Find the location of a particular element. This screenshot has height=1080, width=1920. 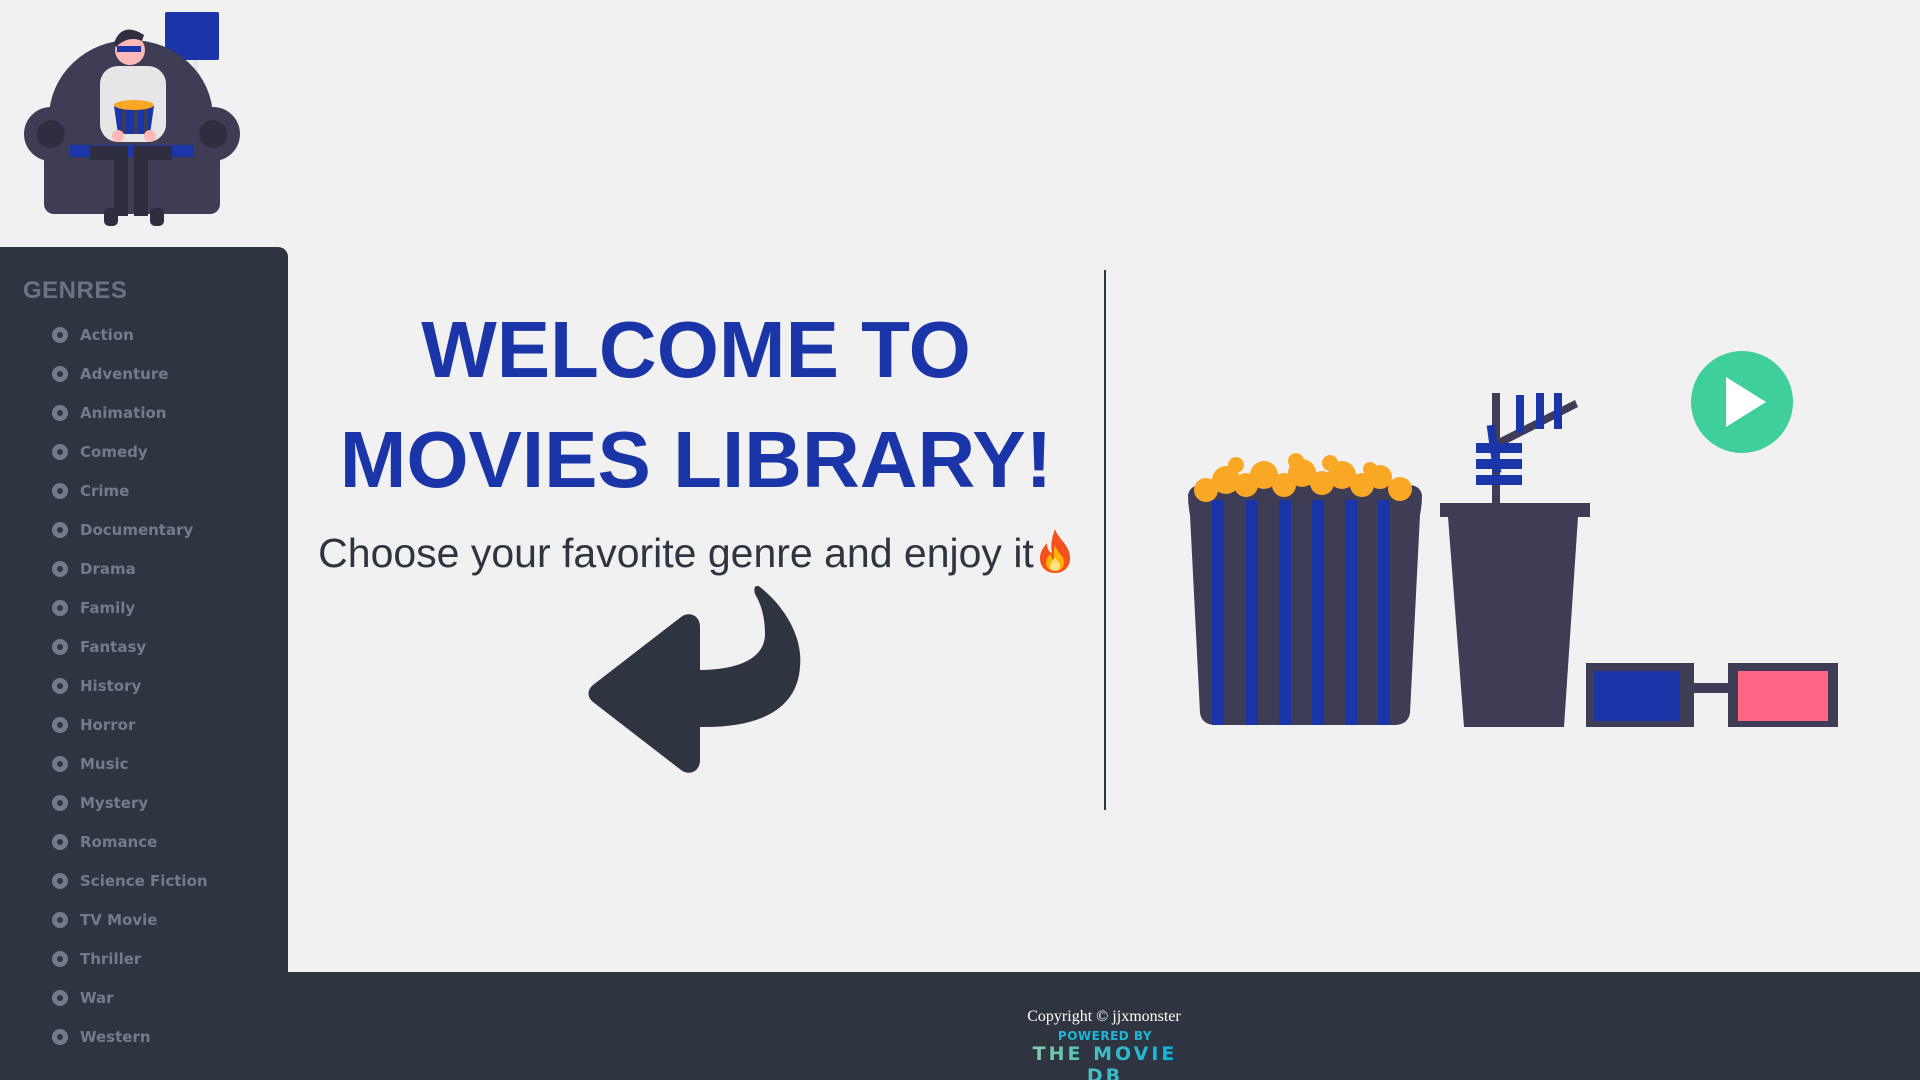

genre-item-horror: Horror is located at coordinates (130, 724).